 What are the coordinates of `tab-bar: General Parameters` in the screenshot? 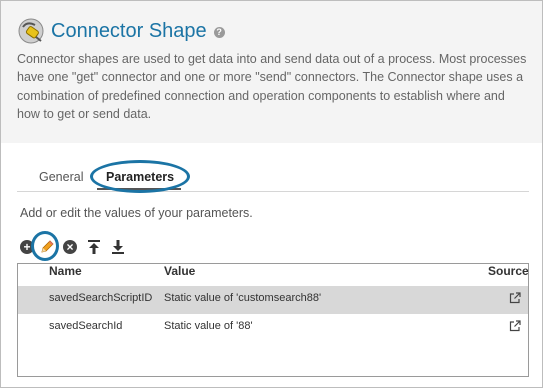 It's located at (273, 176).